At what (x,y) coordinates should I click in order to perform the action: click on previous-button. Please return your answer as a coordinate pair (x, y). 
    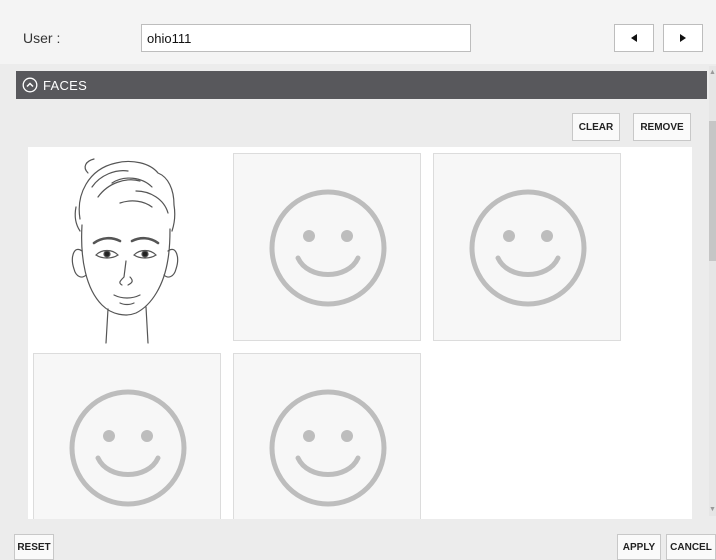
    Looking at the image, I should click on (634, 38).